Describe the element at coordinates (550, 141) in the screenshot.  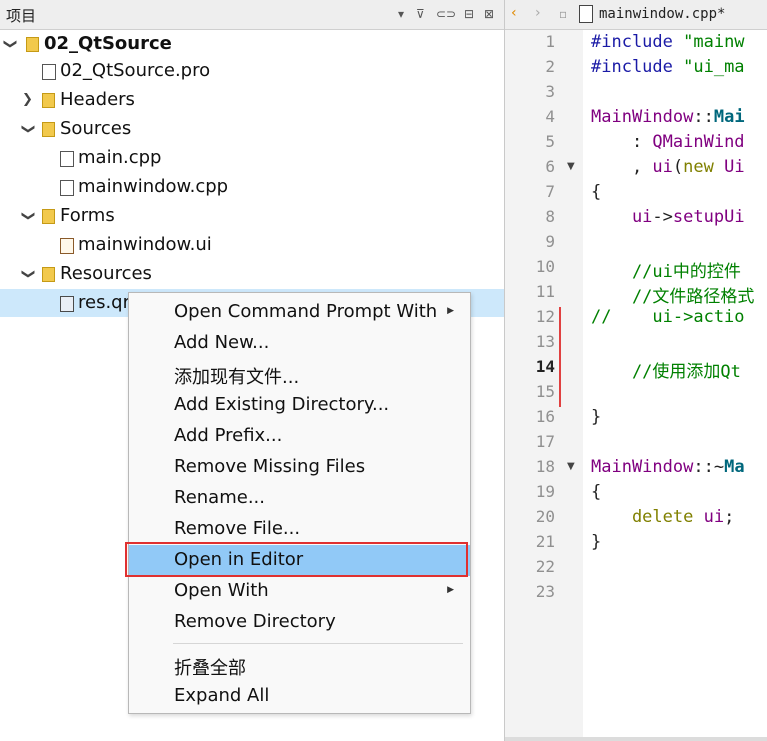
I see `line-number: 5` at that location.